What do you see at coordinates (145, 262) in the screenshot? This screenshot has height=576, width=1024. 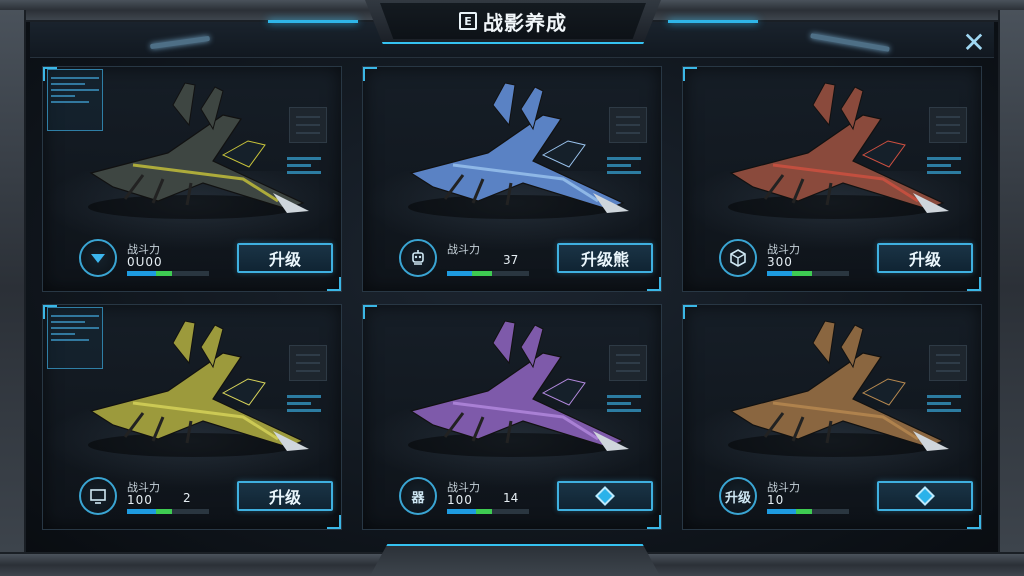 I see `stat-value: 0U00` at bounding box center [145, 262].